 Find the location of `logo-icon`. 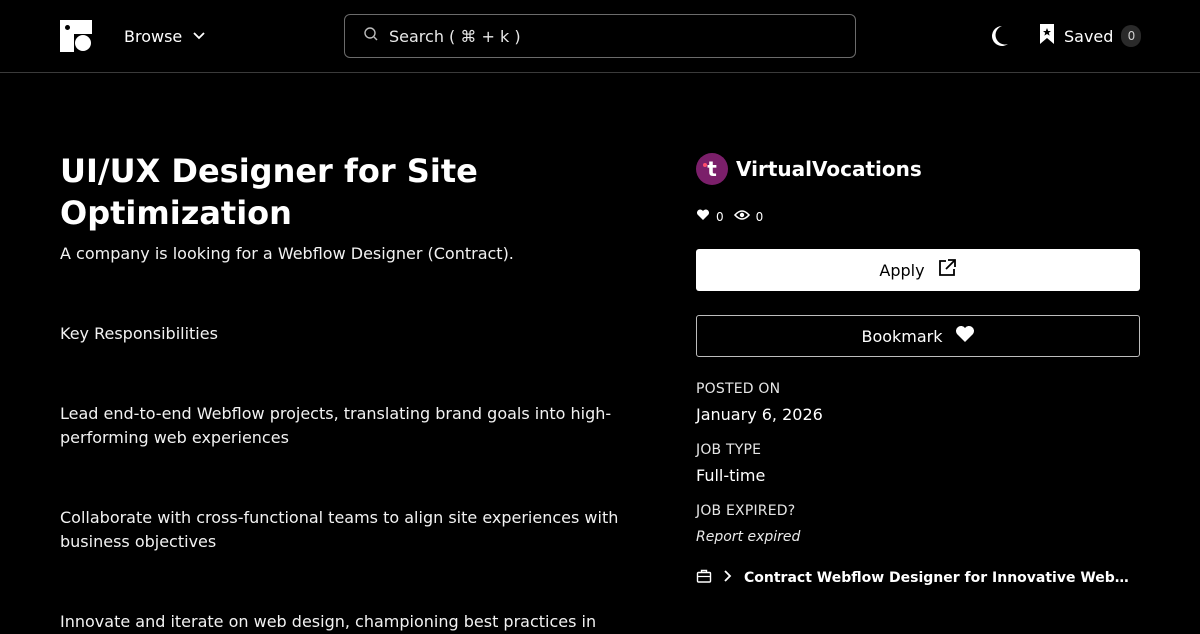

logo-icon is located at coordinates (76, 36).